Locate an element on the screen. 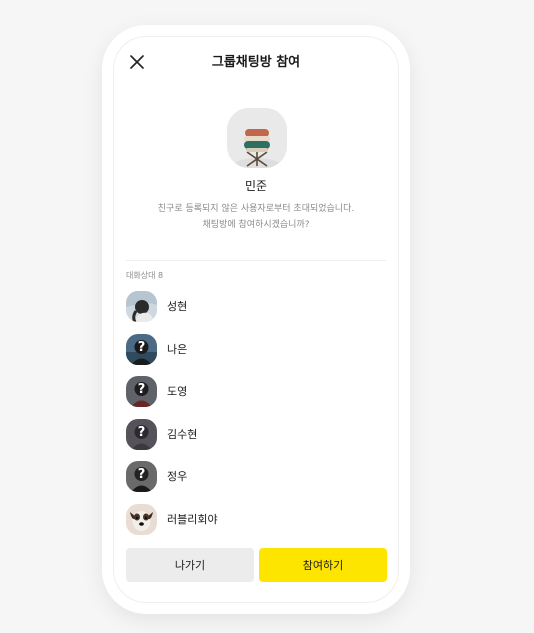 The image size is (534, 633). invite-question: 채팅방에 참여하시겠습니까? is located at coordinates (256, 225).